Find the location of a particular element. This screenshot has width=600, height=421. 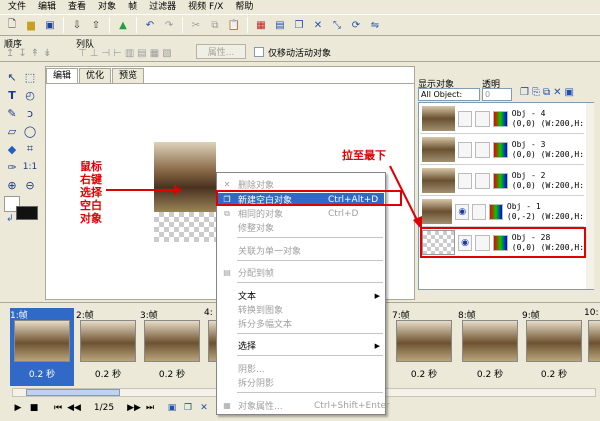

layer-row: Obj - 3 (0,0) (W:200,H: is located at coordinates (502, 150).